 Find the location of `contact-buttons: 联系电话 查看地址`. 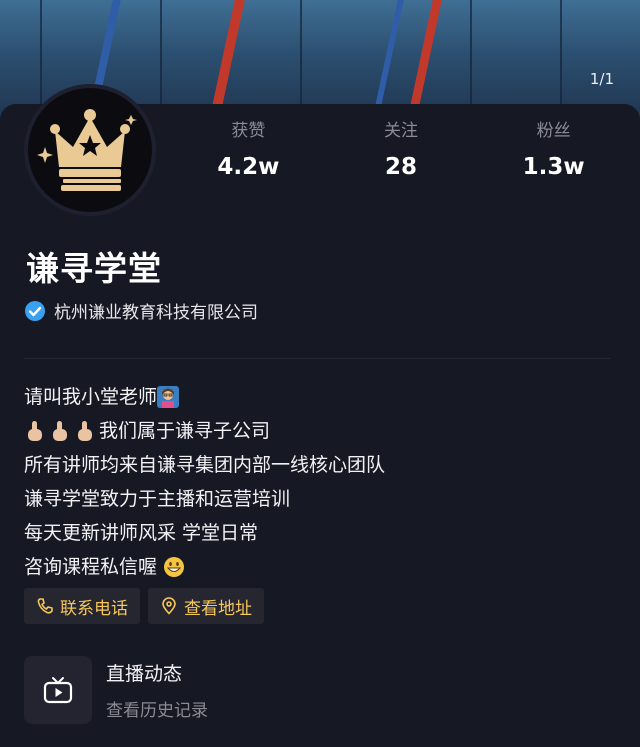

contact-buttons: 联系电话 查看地址 is located at coordinates (144, 606).